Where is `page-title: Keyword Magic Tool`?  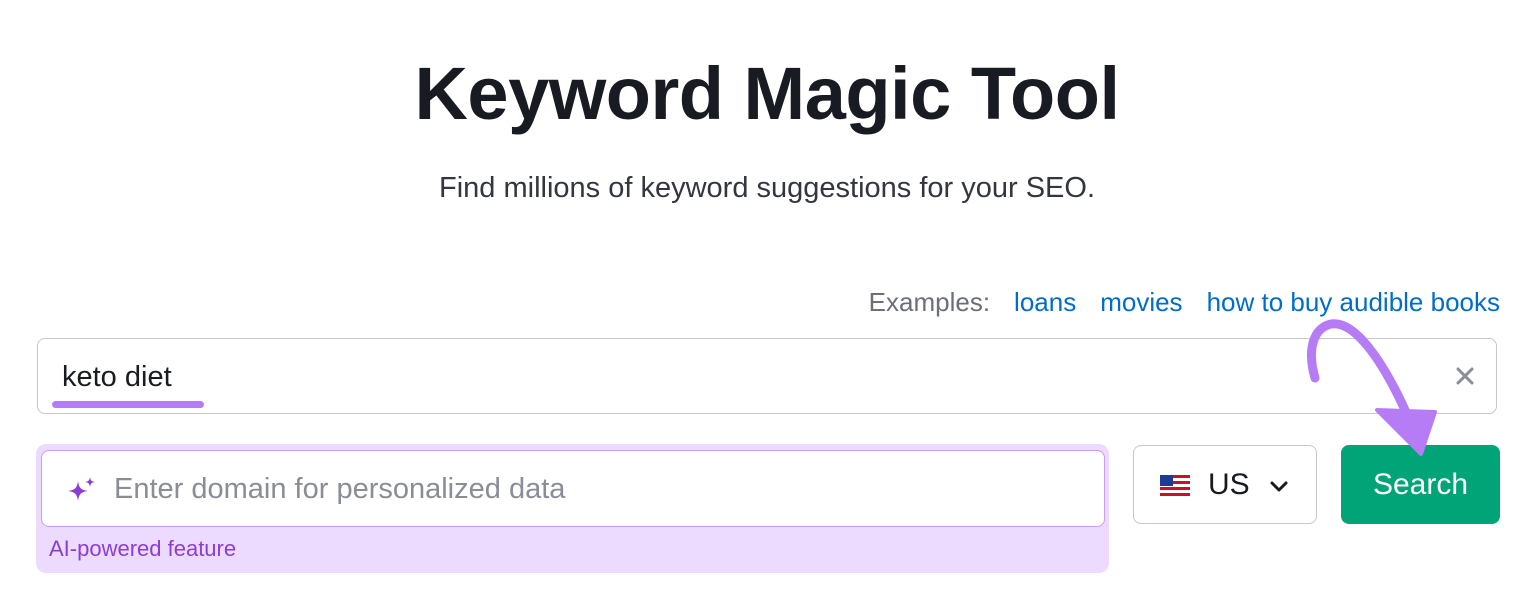 page-title: Keyword Magic Tool is located at coordinates (767, 93).